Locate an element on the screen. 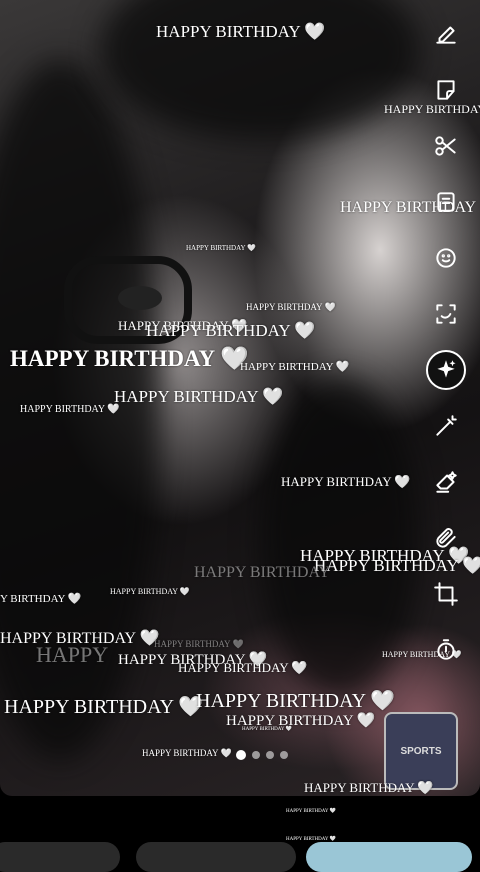  bottom-button-left is located at coordinates (60, 857).